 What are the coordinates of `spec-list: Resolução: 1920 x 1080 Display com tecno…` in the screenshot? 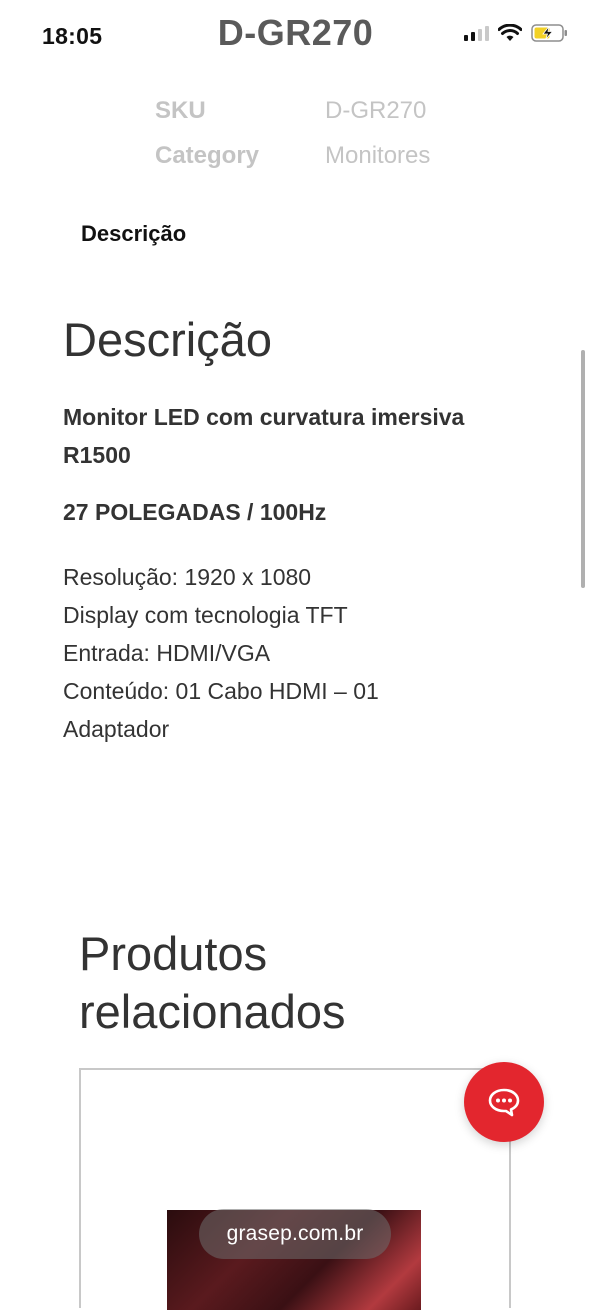 It's located at (253, 653).